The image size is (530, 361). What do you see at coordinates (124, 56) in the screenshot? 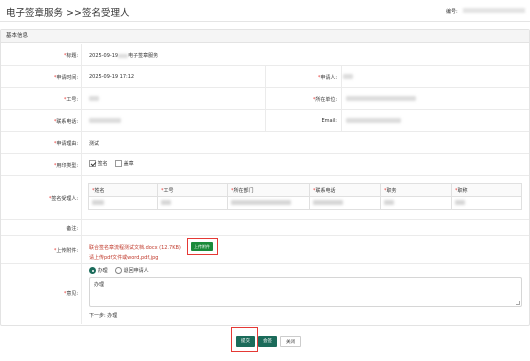
I see `title-value: 2025-09-19 电子签章服务` at bounding box center [124, 56].